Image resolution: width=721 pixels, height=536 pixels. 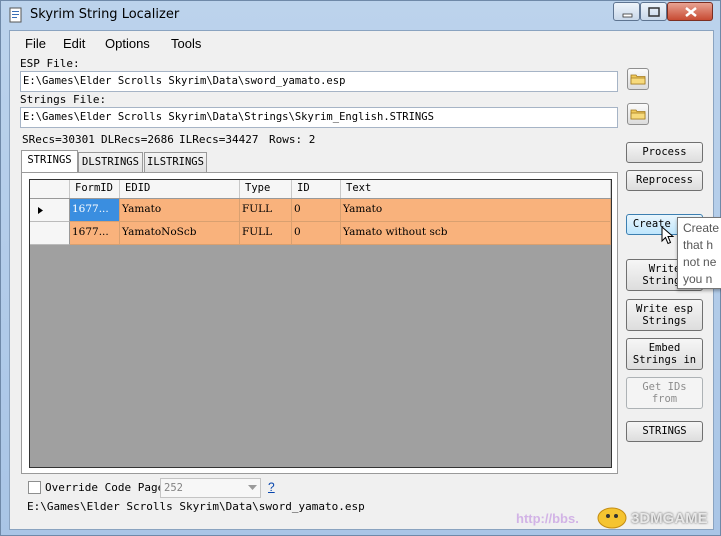 I want to click on override-code-page-label: Override Code Page:, so click(x=108, y=487).